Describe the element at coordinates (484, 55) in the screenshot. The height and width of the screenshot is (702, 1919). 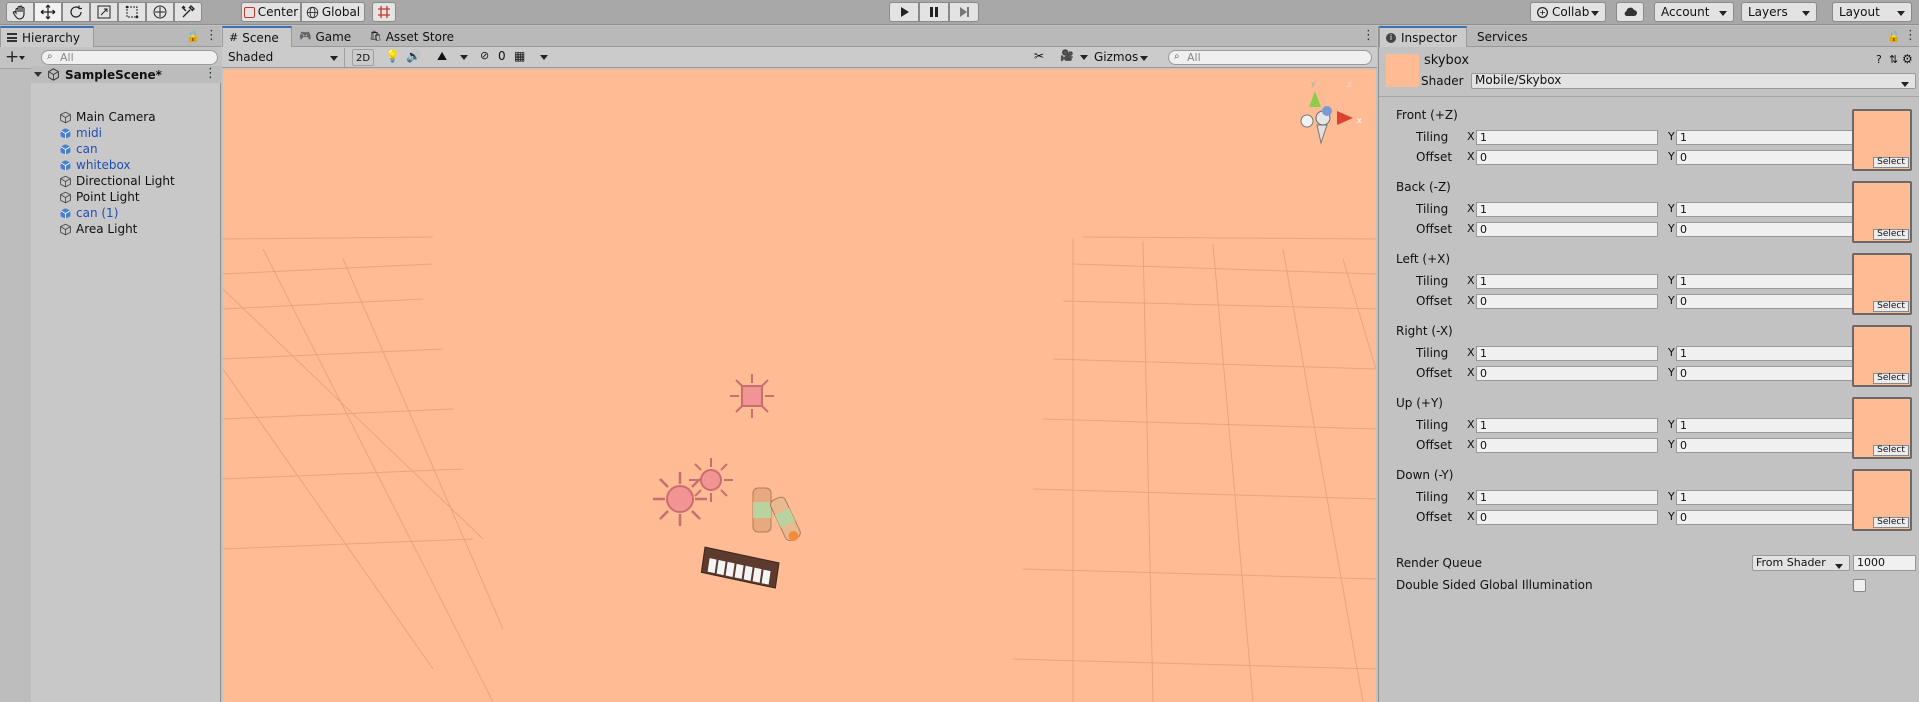
I see `hidden-objects-icon: ⊘` at that location.